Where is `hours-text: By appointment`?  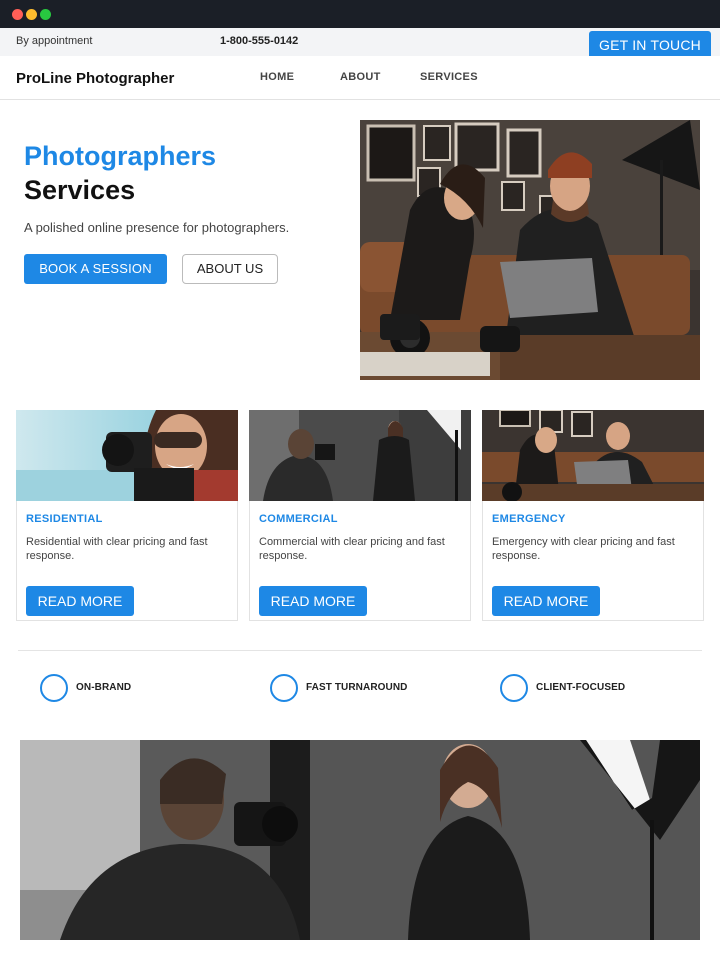 hours-text: By appointment is located at coordinates (54, 41).